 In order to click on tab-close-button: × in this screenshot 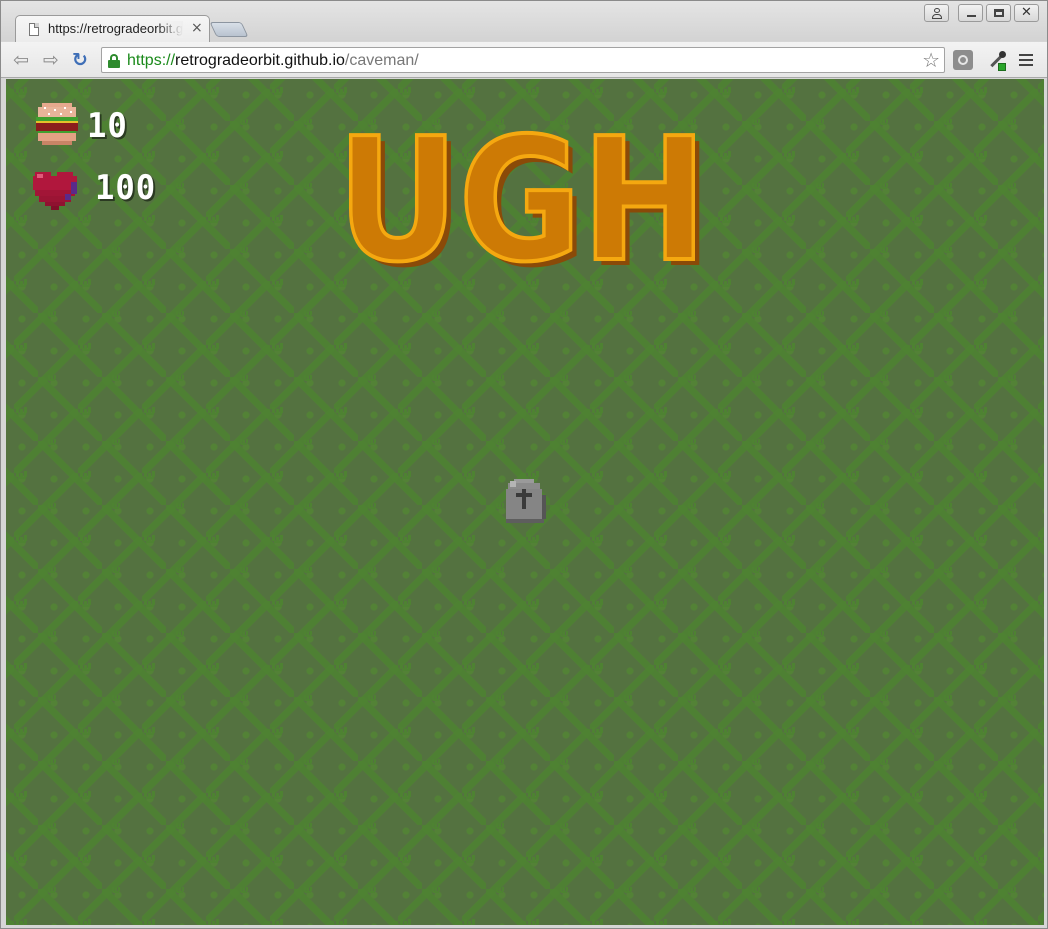, I will do `click(197, 28)`.